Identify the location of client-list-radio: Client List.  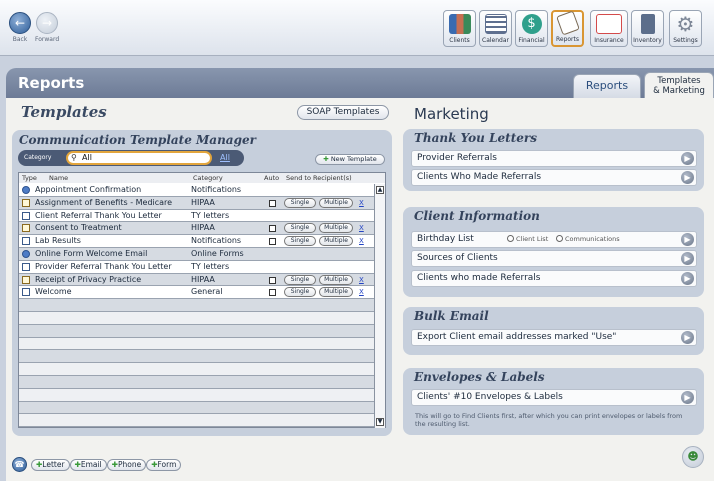
(527, 239).